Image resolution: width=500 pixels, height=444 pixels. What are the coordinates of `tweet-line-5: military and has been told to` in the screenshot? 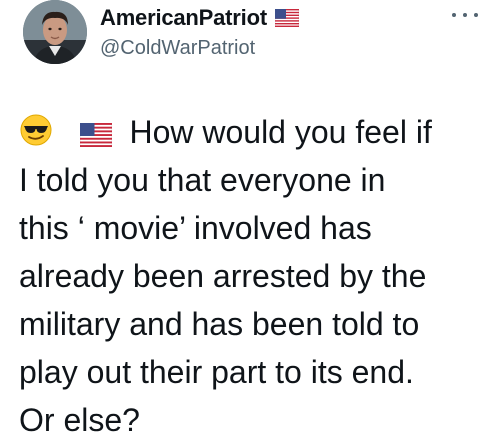 It's located at (219, 324).